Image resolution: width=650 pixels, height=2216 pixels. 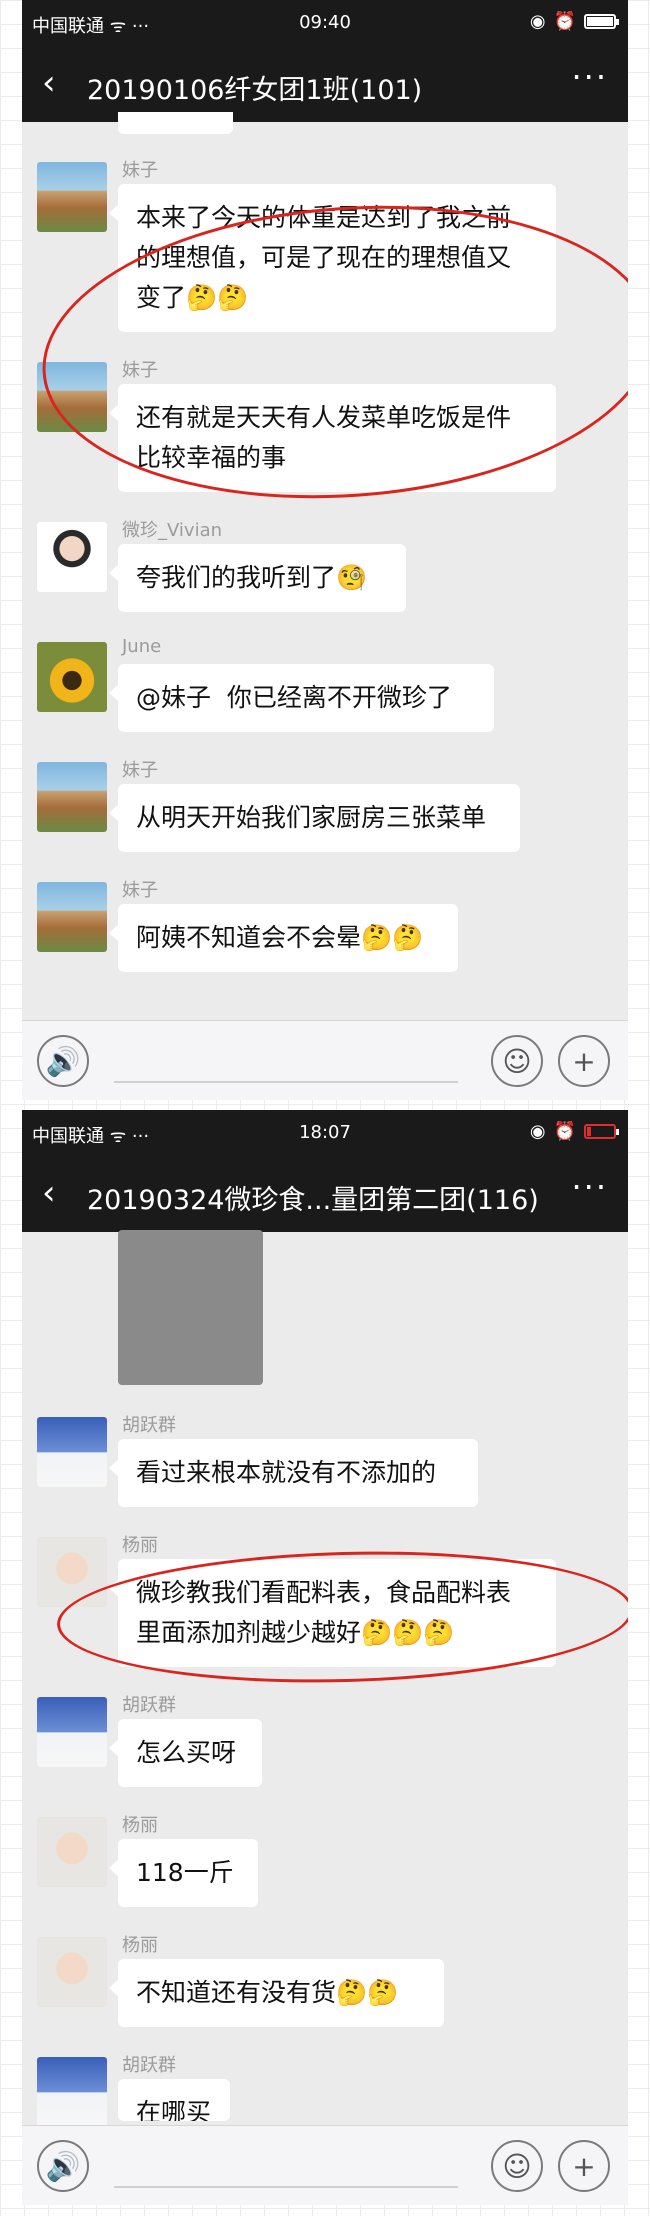 What do you see at coordinates (257, 578) in the screenshot?
I see `message-bubble: 夸我们的我听到了🧐` at bounding box center [257, 578].